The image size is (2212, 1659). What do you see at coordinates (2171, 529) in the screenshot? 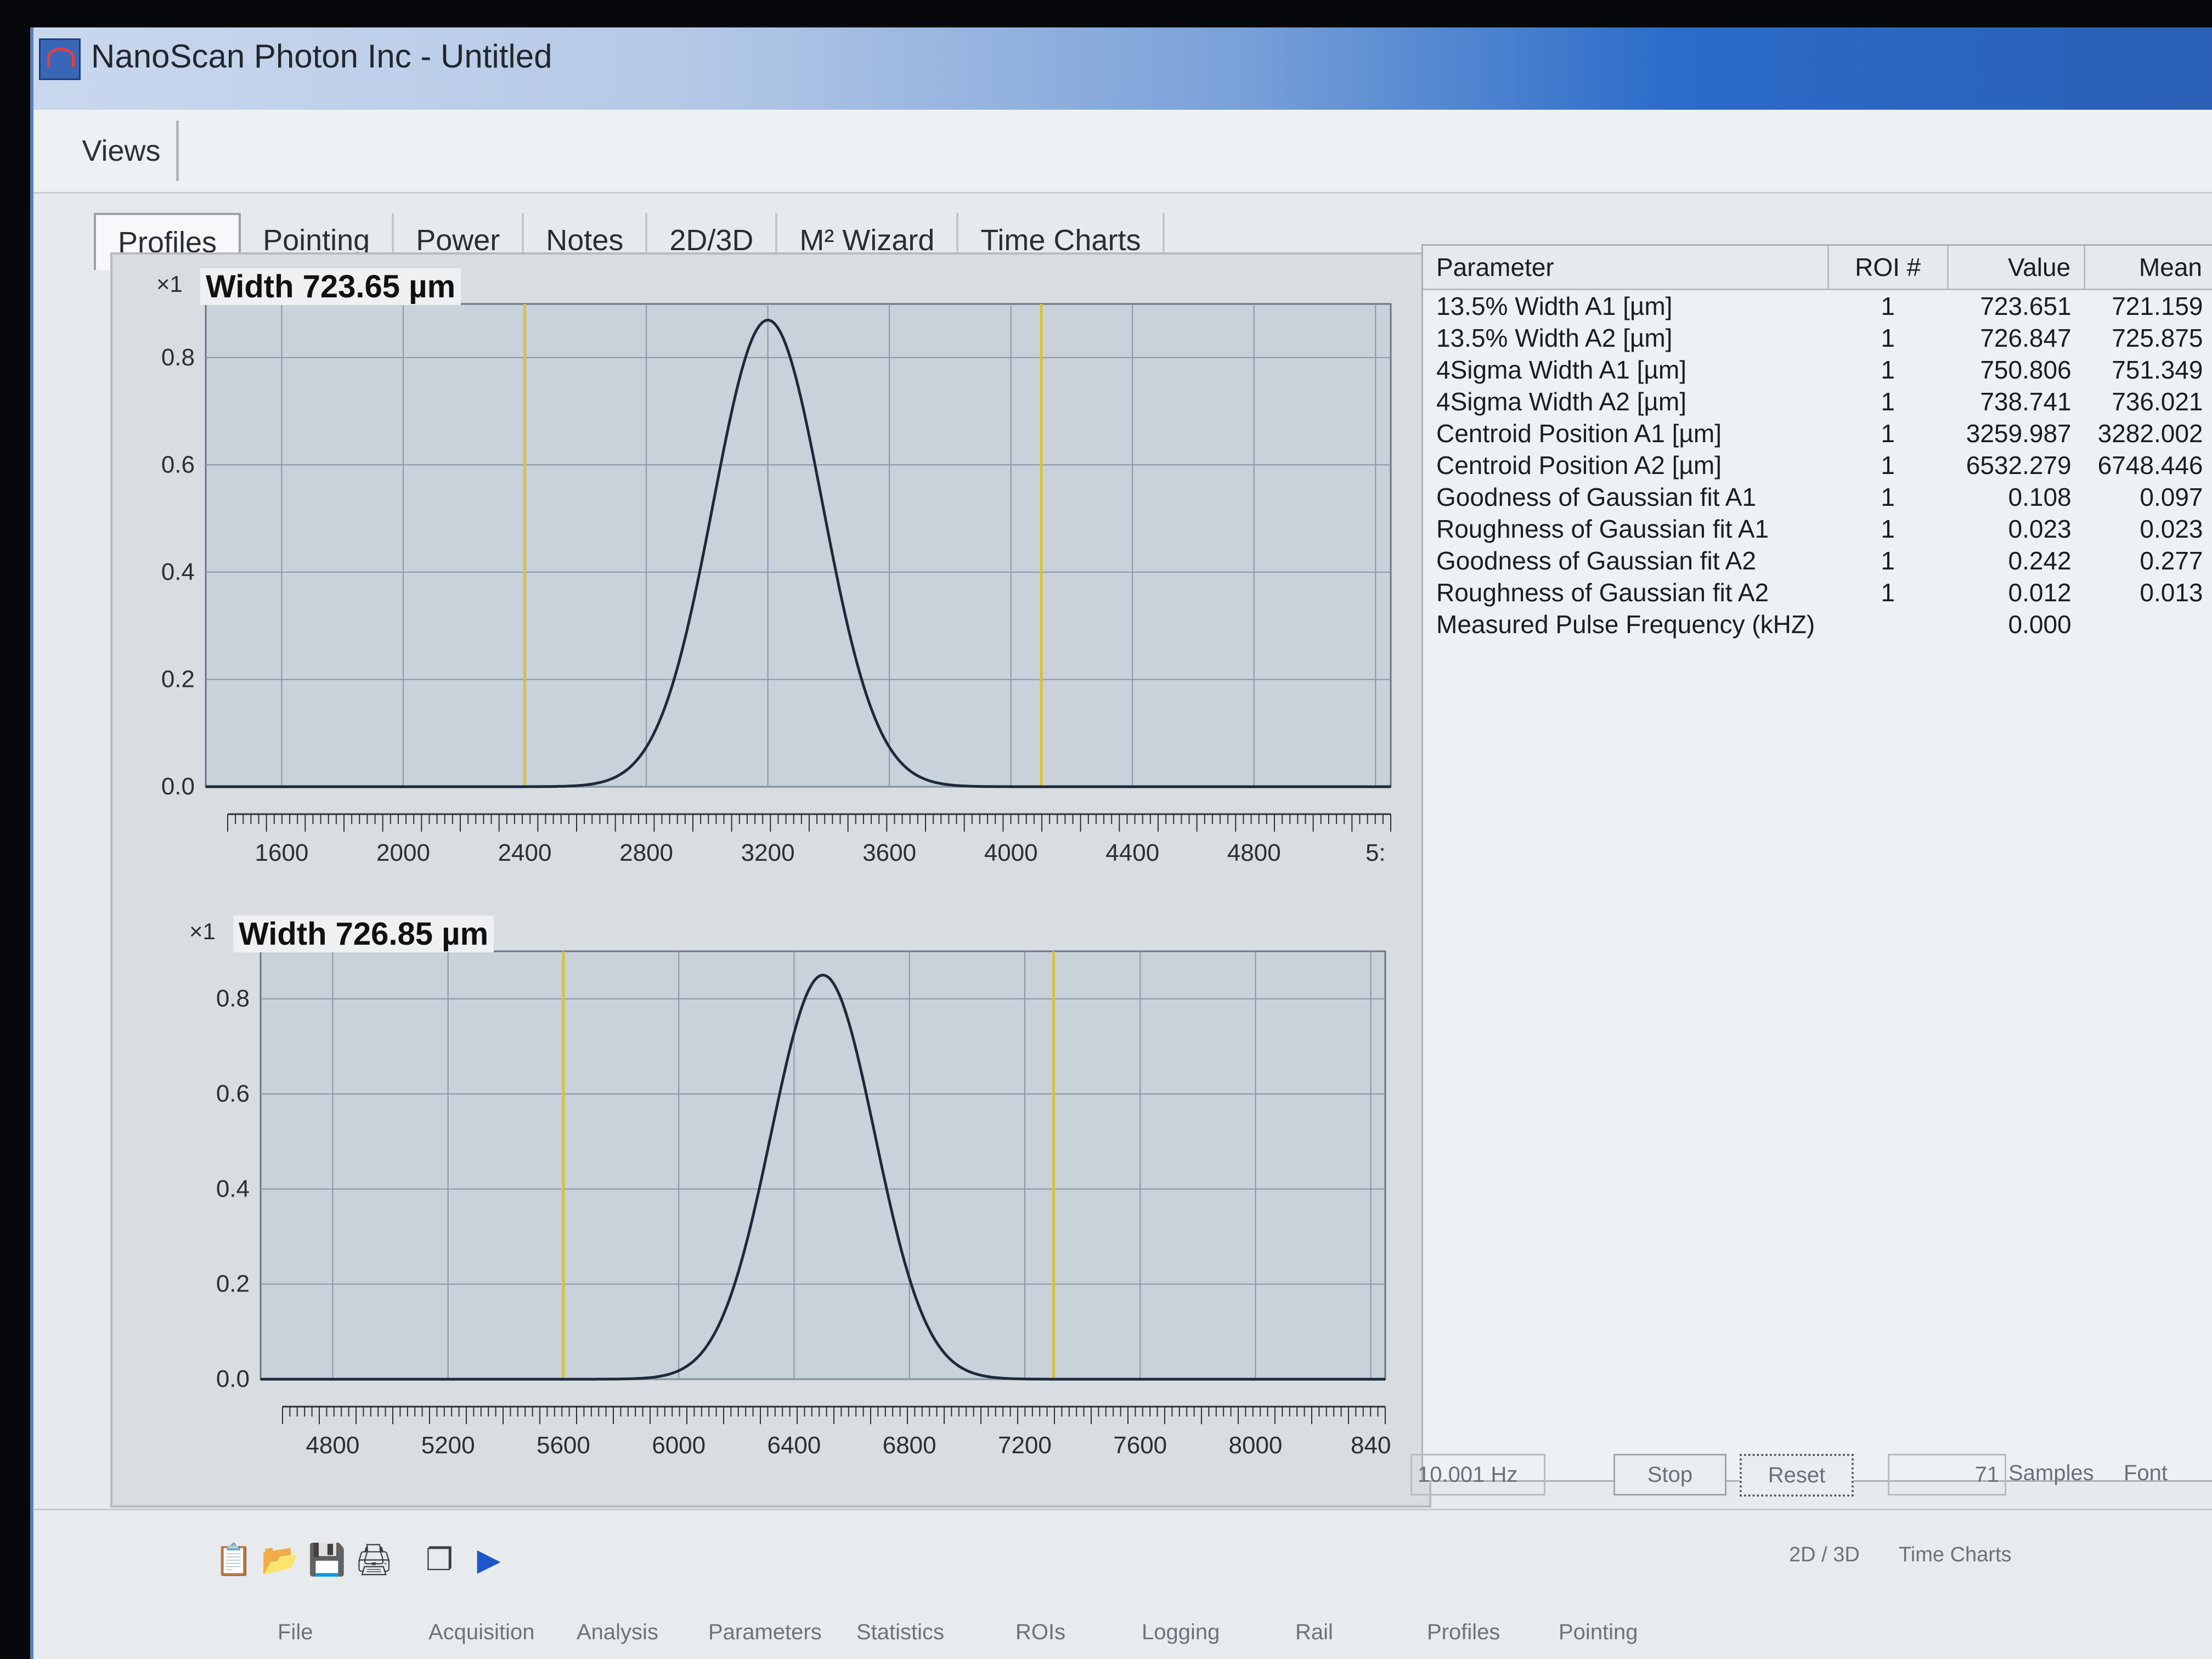
I see `parameter-mean: 0.023` at bounding box center [2171, 529].